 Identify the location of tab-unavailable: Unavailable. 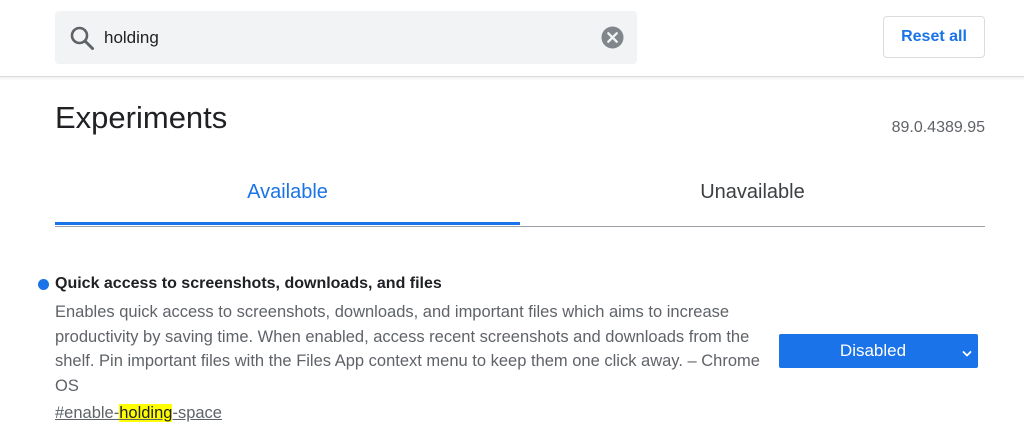
(752, 192).